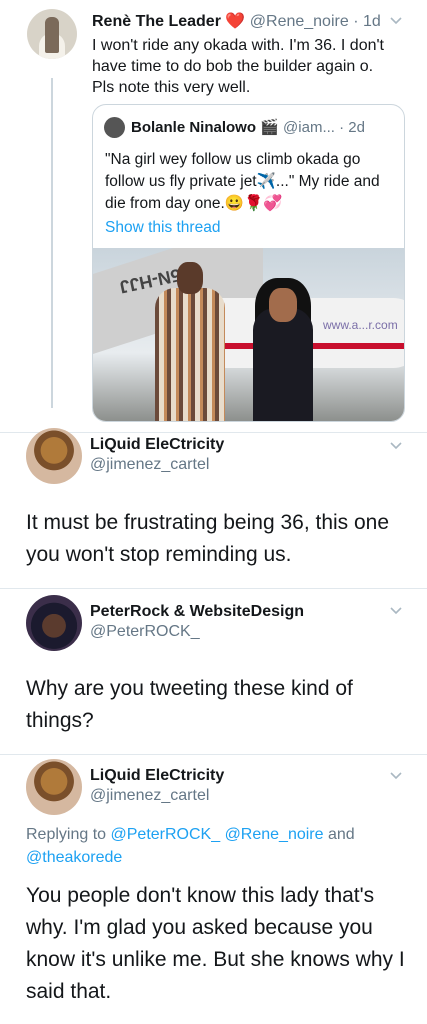 The width and height of the screenshot is (427, 1024). Describe the element at coordinates (248, 334) in the screenshot. I see `quoted-photo: 5N-HJJ www.a...r.com` at that location.